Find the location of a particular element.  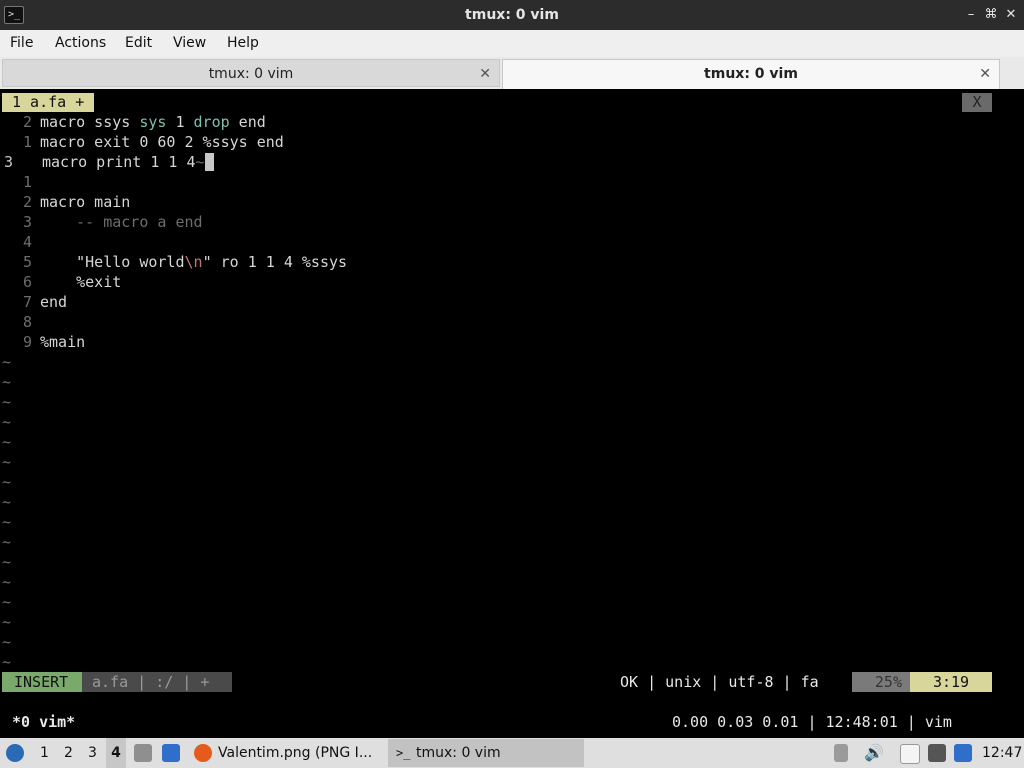

window-titlebar: >_ tmux: 0 vim – ⌘ ✕ is located at coordinates (512, 15).